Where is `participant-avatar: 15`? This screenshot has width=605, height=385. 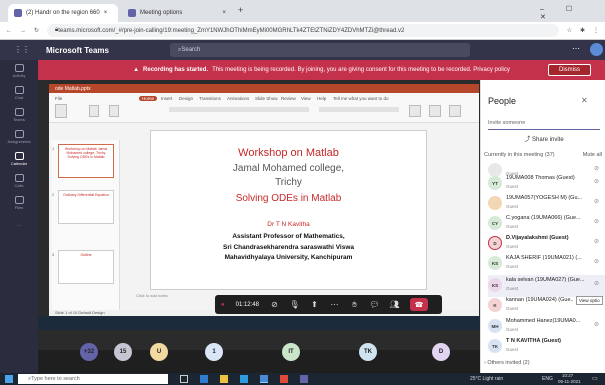 participant-avatar: 15 is located at coordinates (123, 352).